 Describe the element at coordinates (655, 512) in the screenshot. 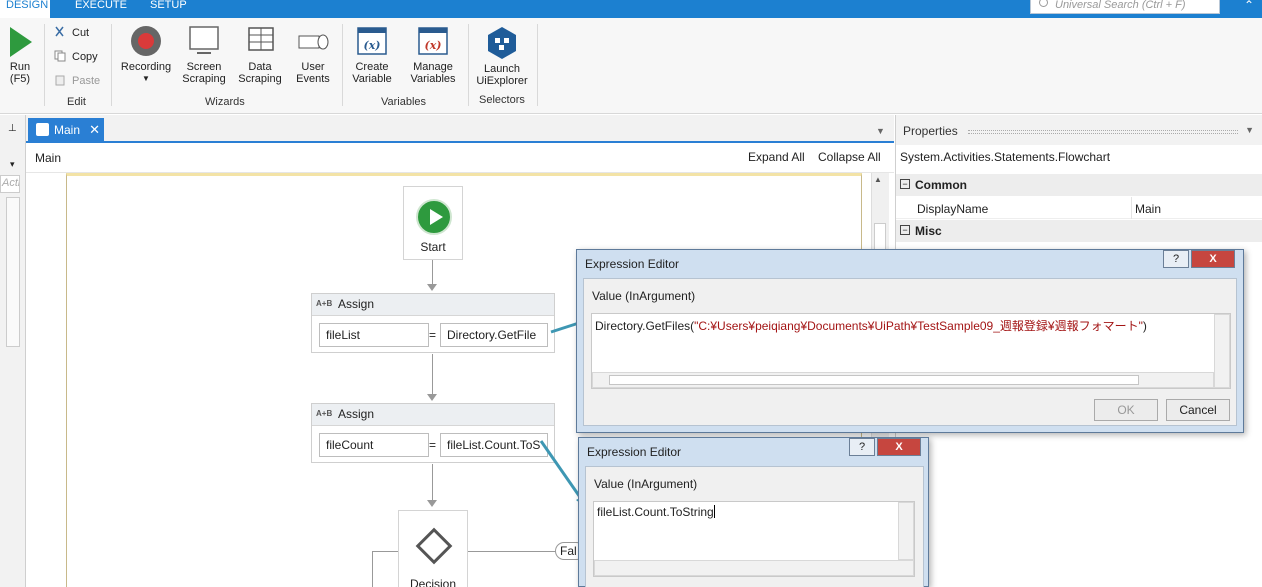

I see `expression-text: fileList.Count.ToString` at that location.